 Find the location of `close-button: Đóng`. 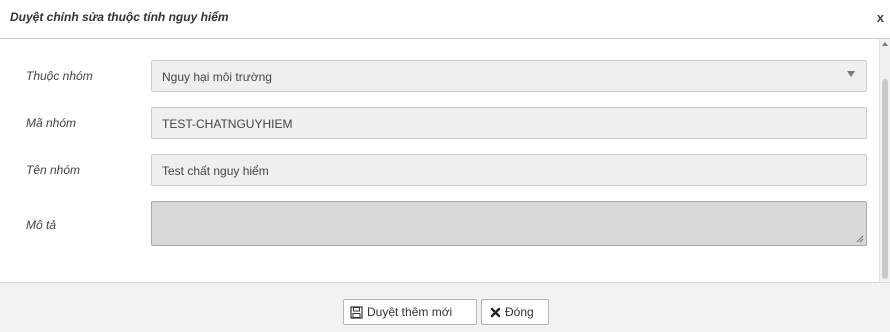

close-button: Đóng is located at coordinates (515, 312).